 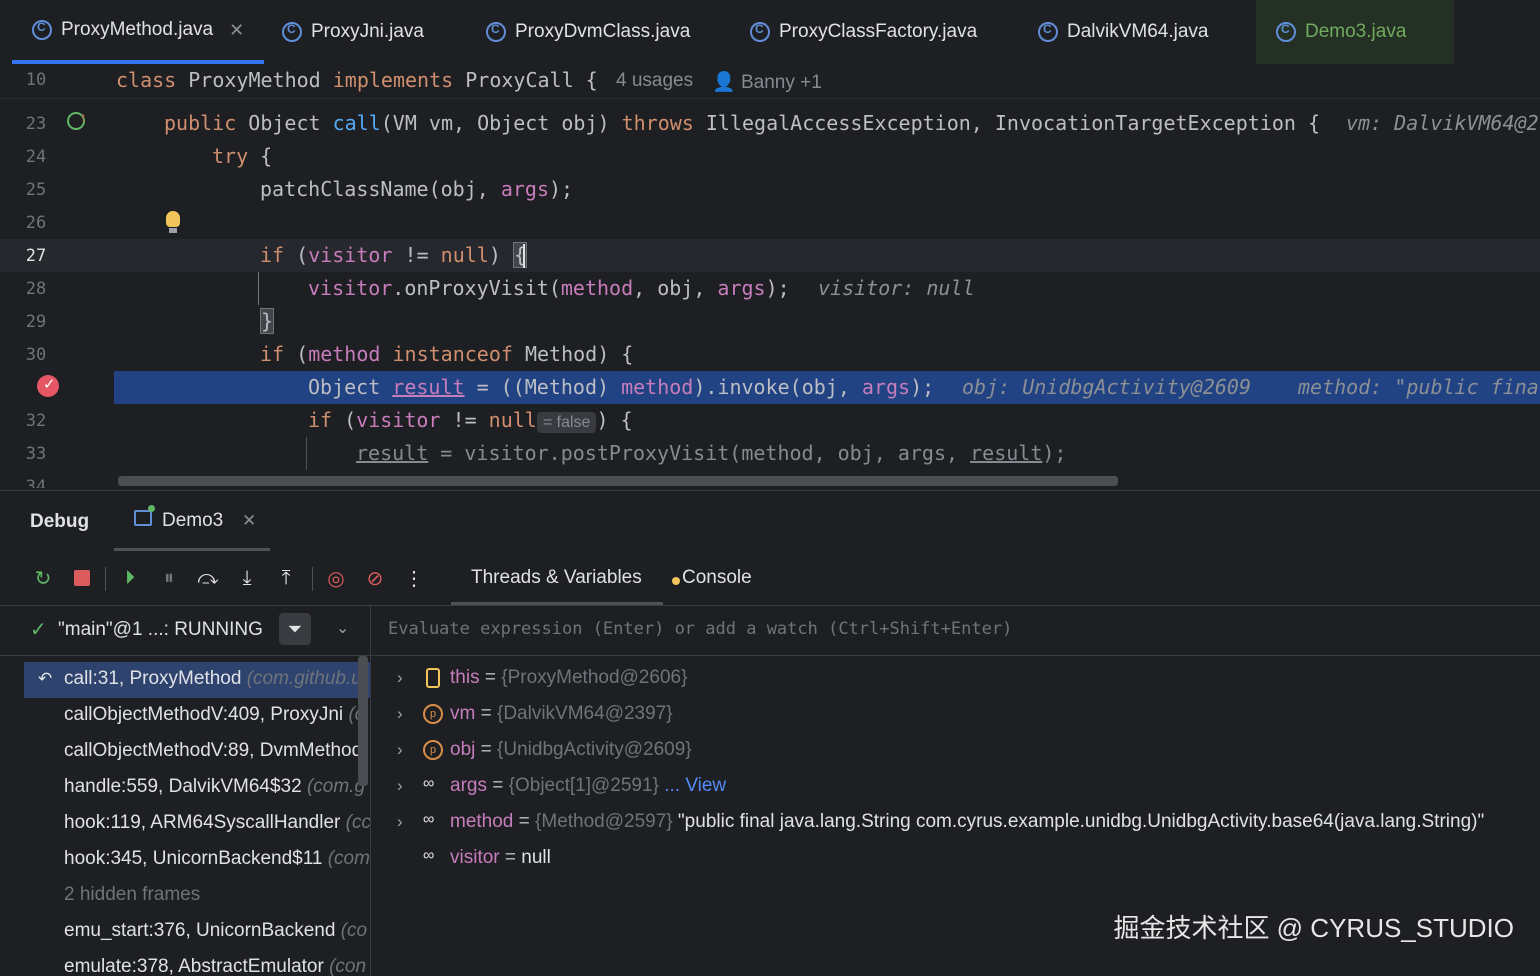 What do you see at coordinates (350, 255) in the screenshot?
I see `field: visitor` at bounding box center [350, 255].